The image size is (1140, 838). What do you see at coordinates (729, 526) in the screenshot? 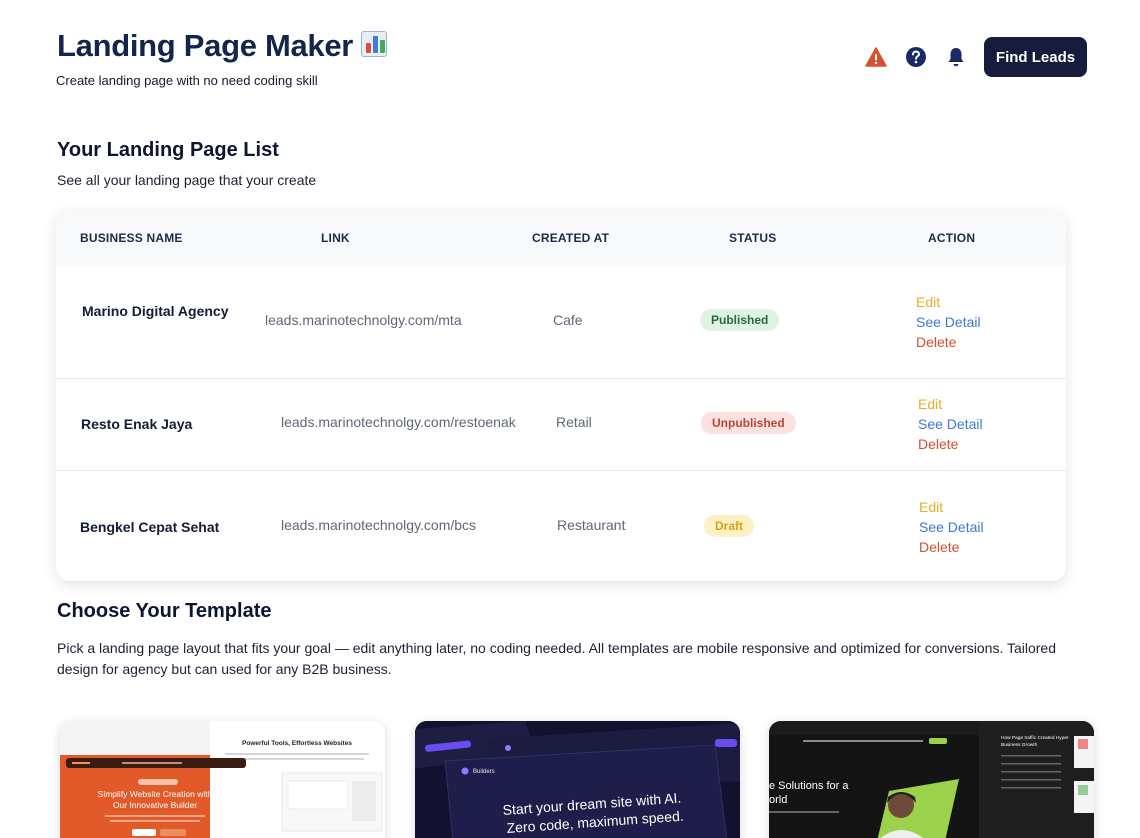
I see `status-badge: Draft` at bounding box center [729, 526].